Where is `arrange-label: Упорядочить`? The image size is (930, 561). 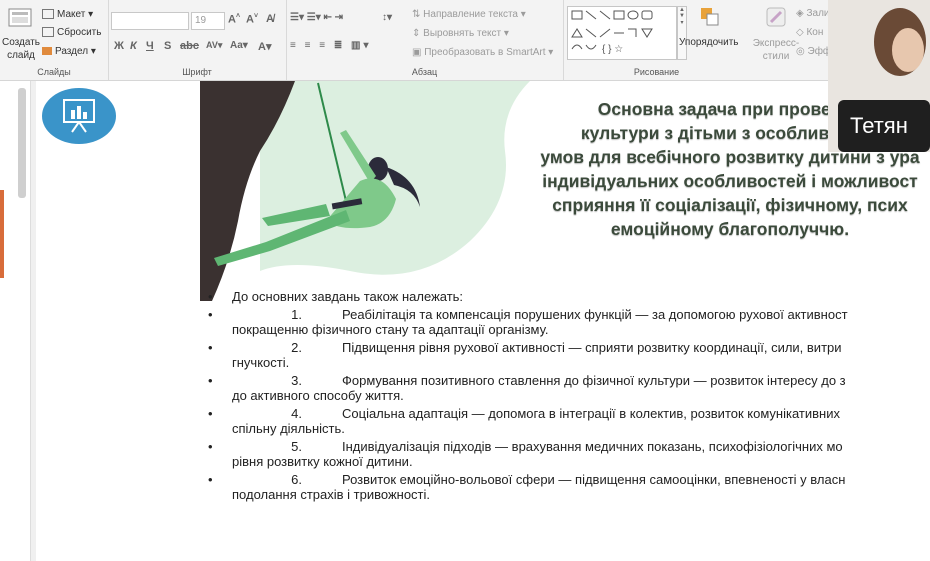
arrange-label: Упорядочить is located at coordinates (709, 42).